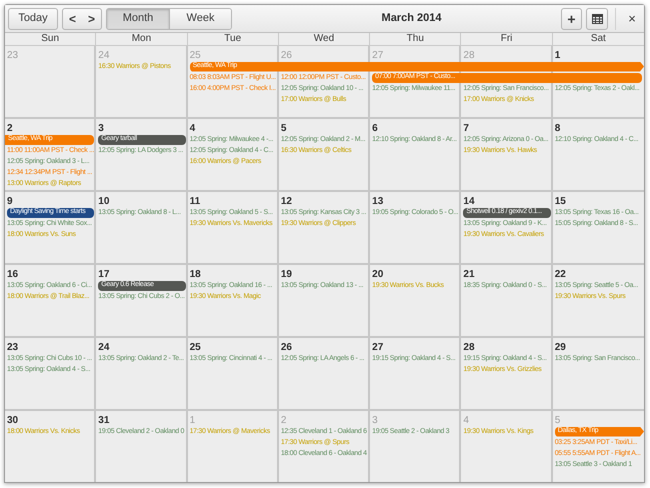 This screenshot has height=488, width=650. I want to click on weekday-label: Sat, so click(598, 39).